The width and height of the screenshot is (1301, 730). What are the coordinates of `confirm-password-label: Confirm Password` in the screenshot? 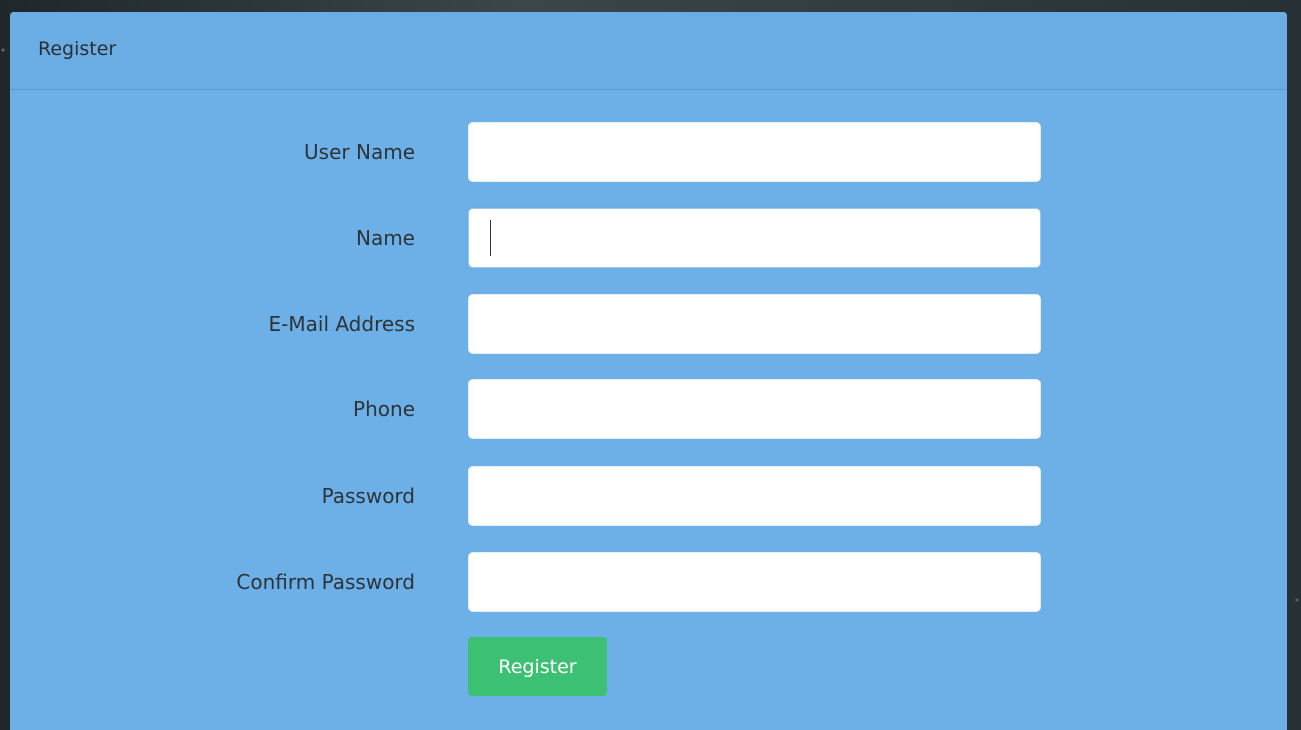 It's located at (325, 582).